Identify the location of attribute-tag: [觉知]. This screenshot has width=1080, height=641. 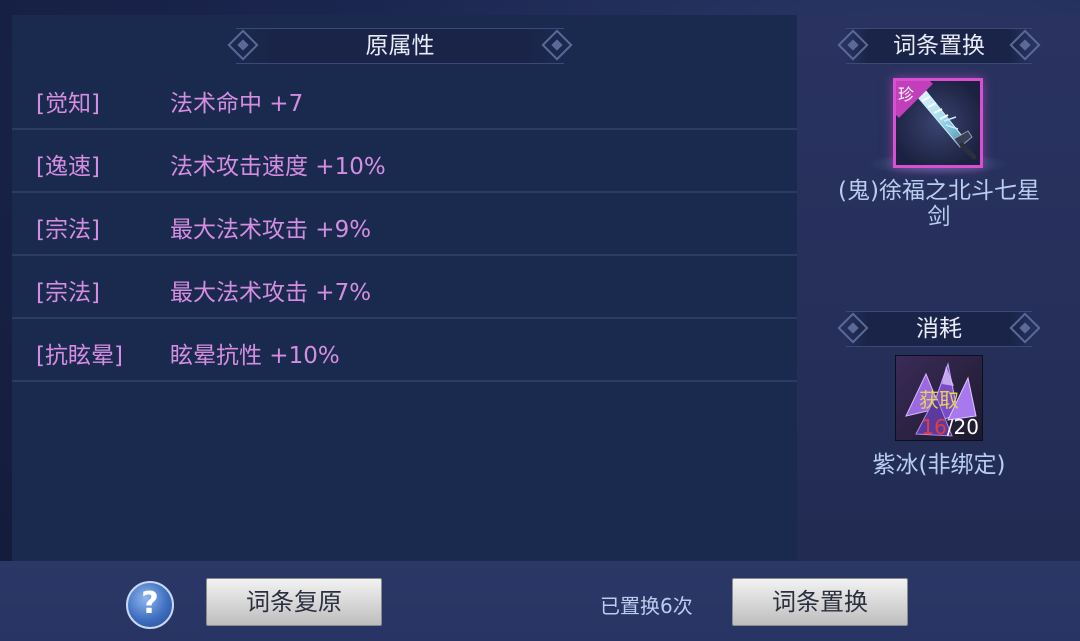
(68, 104).